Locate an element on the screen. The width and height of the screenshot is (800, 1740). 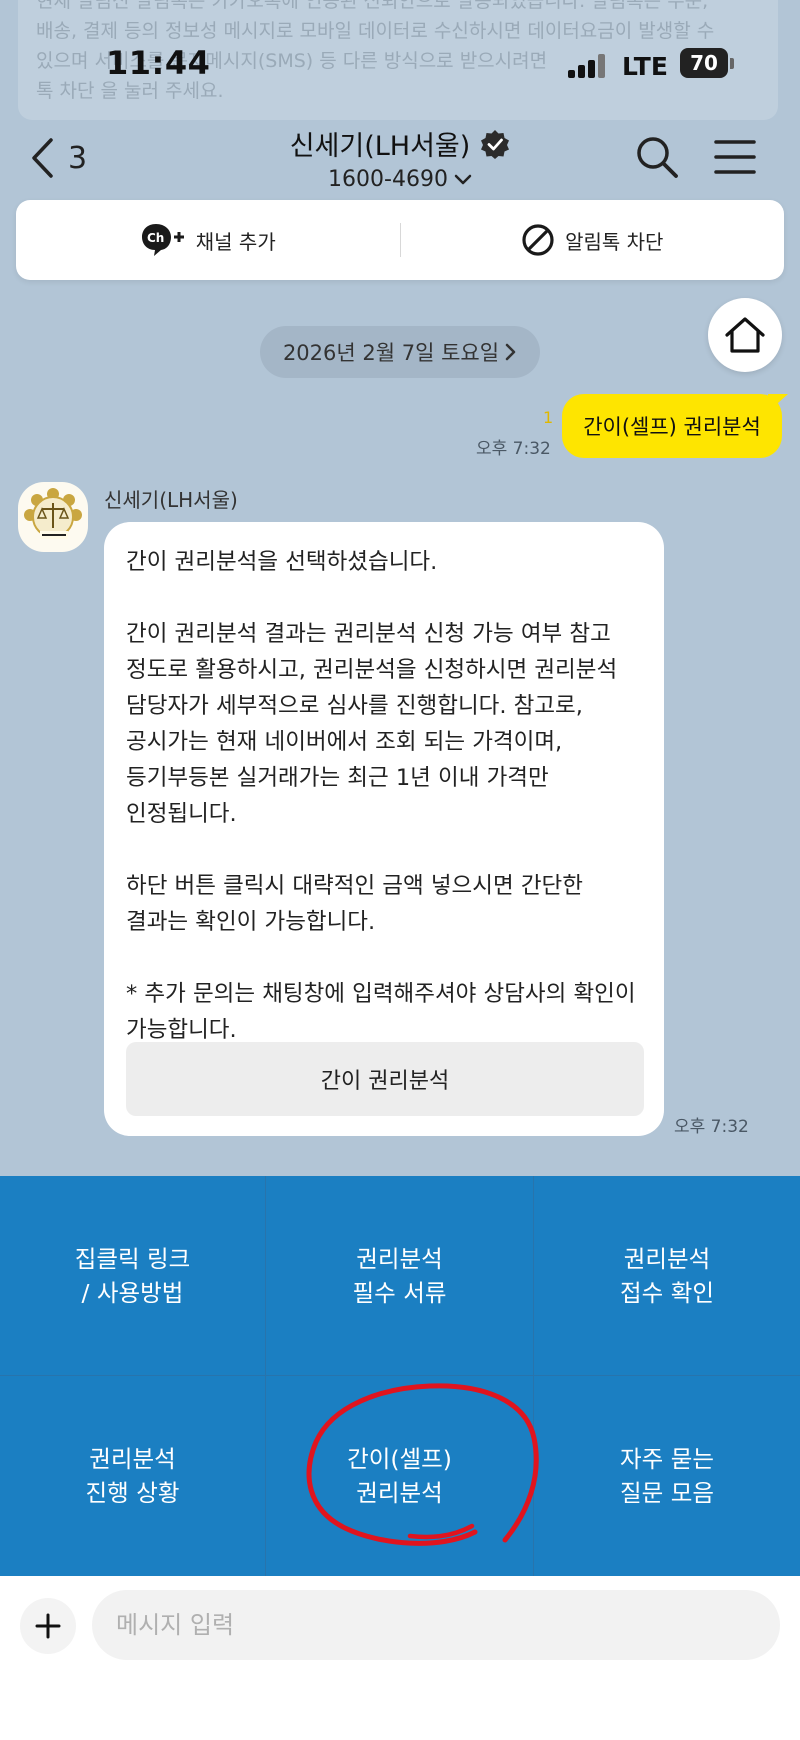
channel-action-bar: Ch 채널 추가 알림톡 차단 is located at coordinates (400, 240).